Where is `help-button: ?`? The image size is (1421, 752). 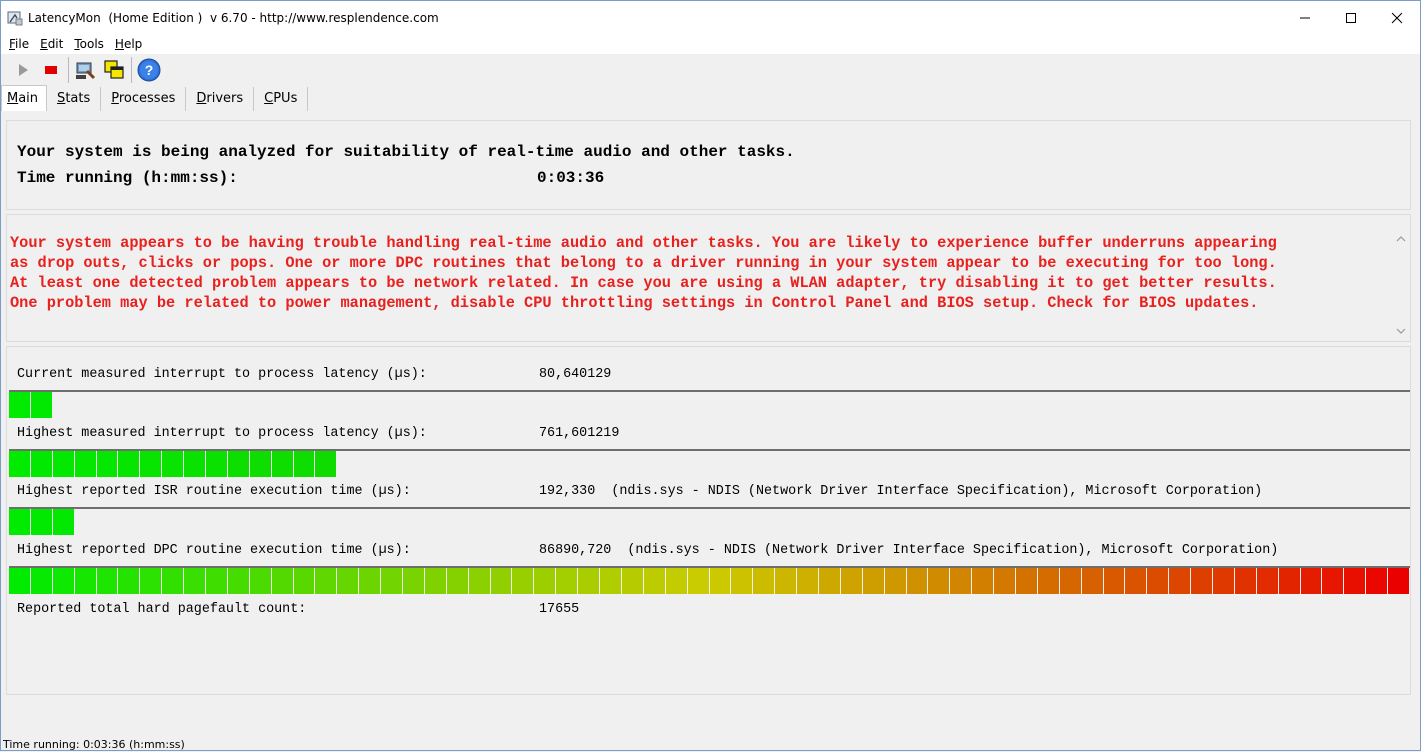 help-button: ? is located at coordinates (149, 70).